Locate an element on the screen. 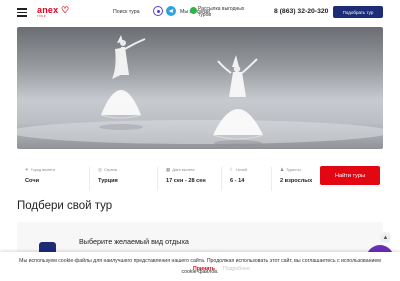 The width and height of the screenshot is (400, 281). field-label: Город вылета is located at coordinates (42, 170).